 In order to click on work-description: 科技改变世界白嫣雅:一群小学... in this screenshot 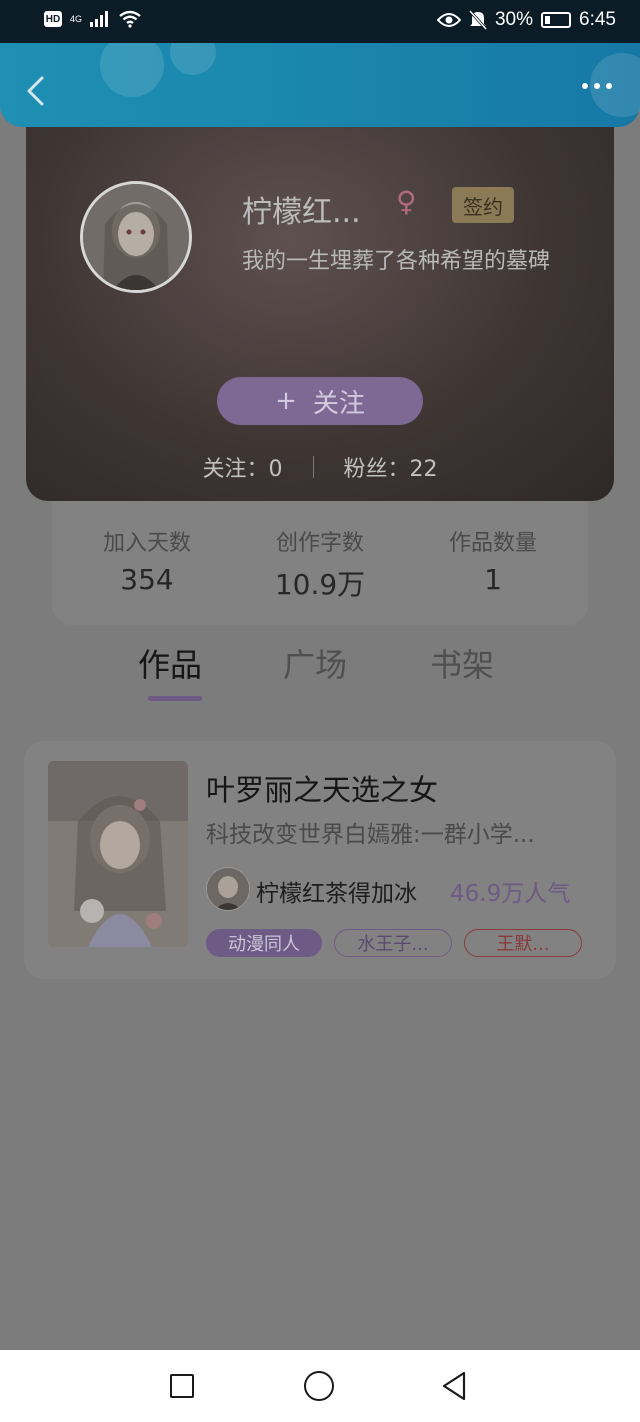, I will do `click(370, 835)`.